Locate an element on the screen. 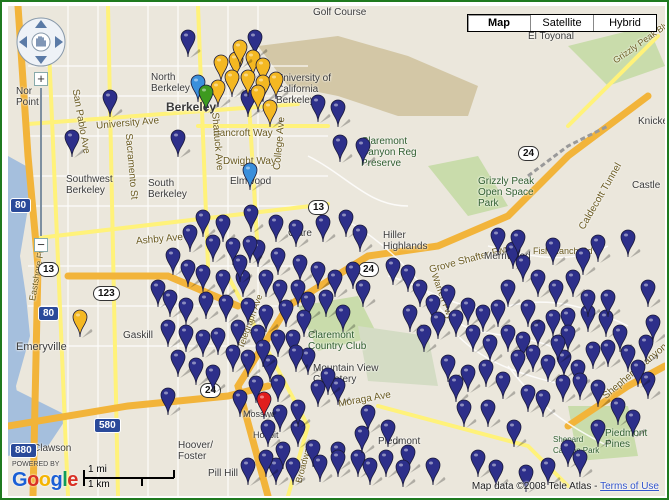  terms-of-use-link: Terms of Use is located at coordinates (629, 486).